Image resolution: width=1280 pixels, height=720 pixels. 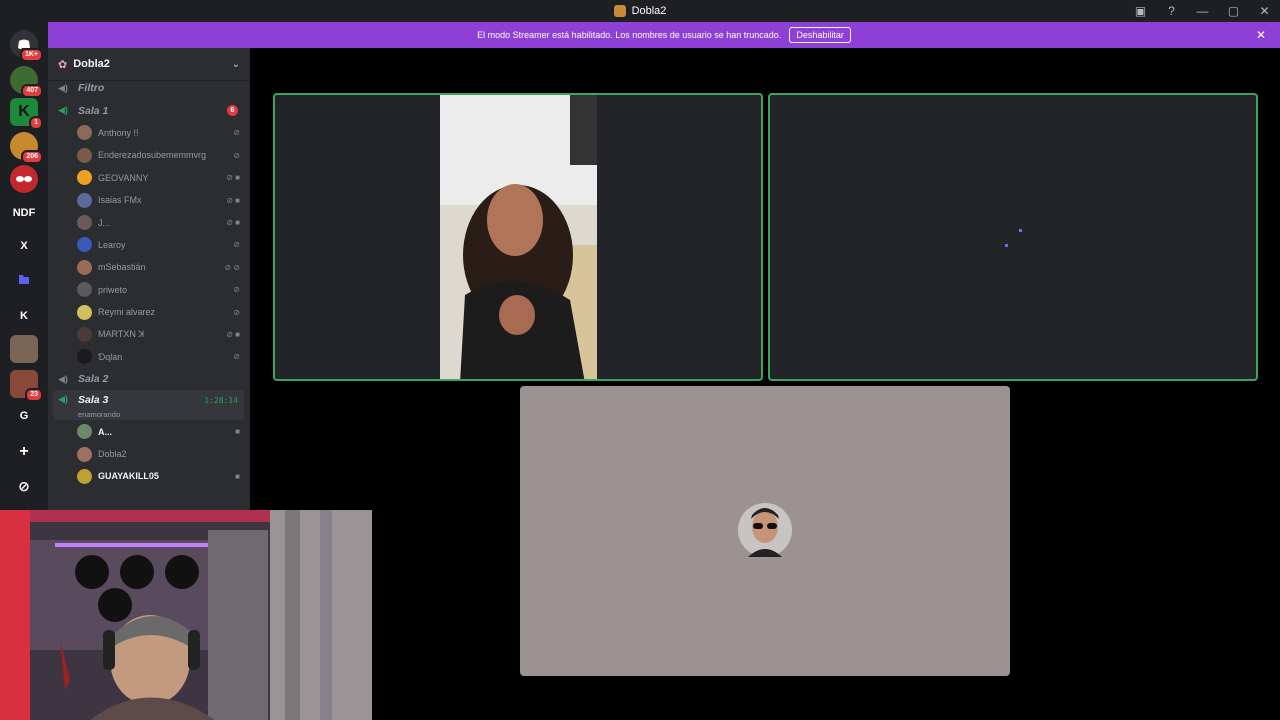 What do you see at coordinates (149, 88) in the screenshot?
I see `channel-filtro: ◀) Filtro` at bounding box center [149, 88].